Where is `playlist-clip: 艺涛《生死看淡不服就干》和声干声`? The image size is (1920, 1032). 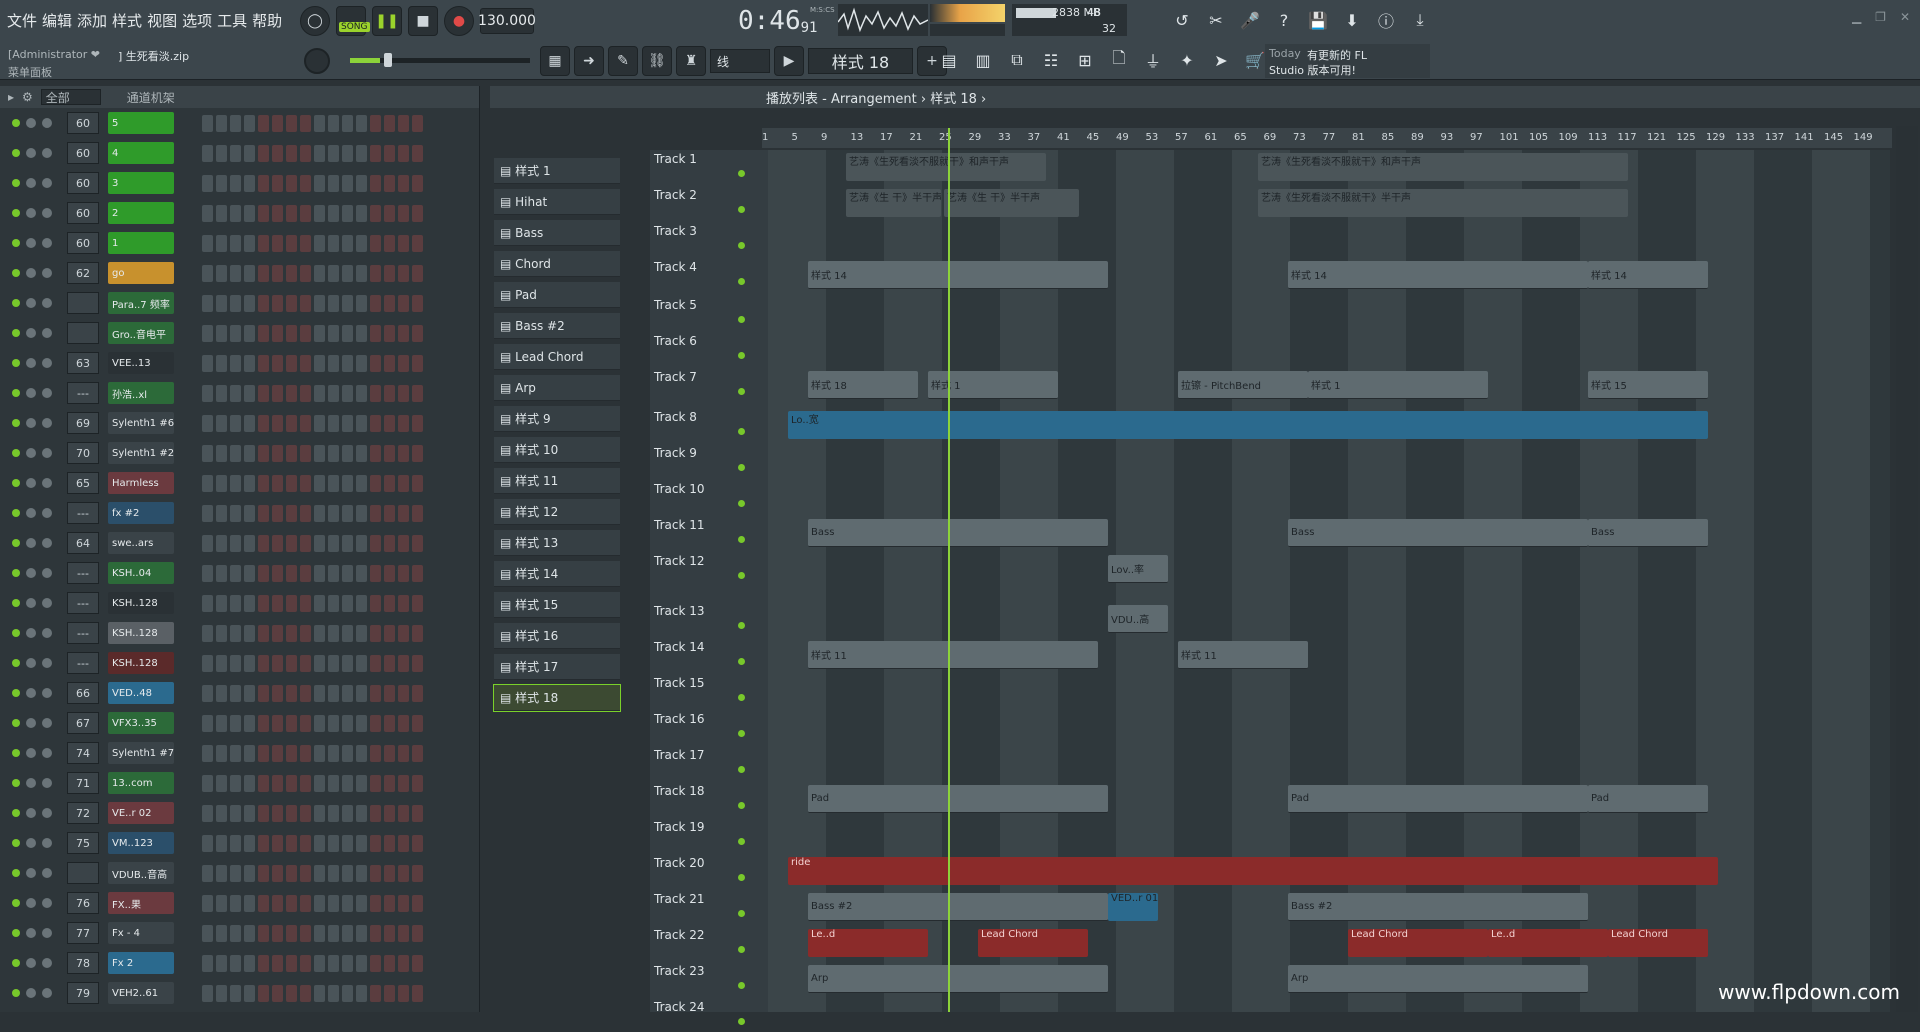 playlist-clip: 艺涛《生死看淡不服就干》和声干声 is located at coordinates (946, 167).